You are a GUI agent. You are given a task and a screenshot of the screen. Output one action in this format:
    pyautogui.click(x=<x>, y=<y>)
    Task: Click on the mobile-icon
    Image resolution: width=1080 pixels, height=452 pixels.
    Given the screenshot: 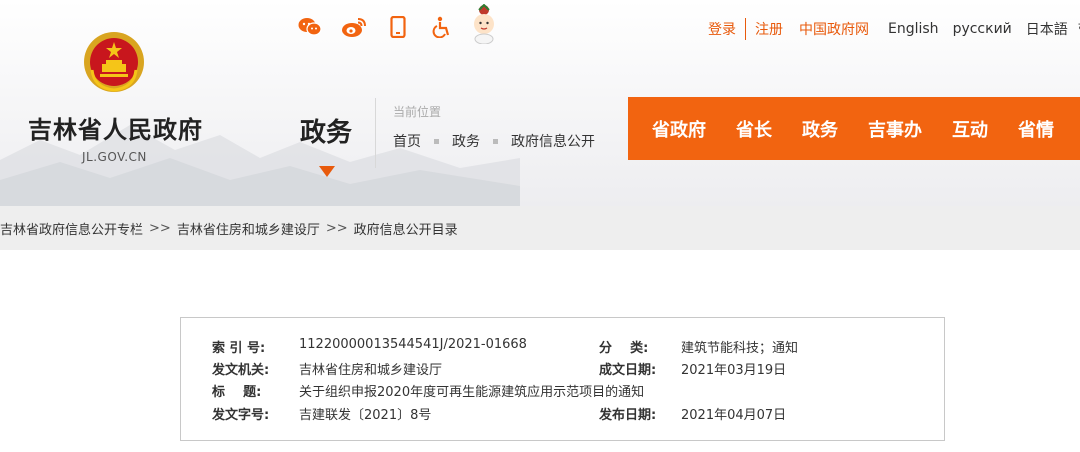 What is the action you would take?
    pyautogui.click(x=398, y=27)
    